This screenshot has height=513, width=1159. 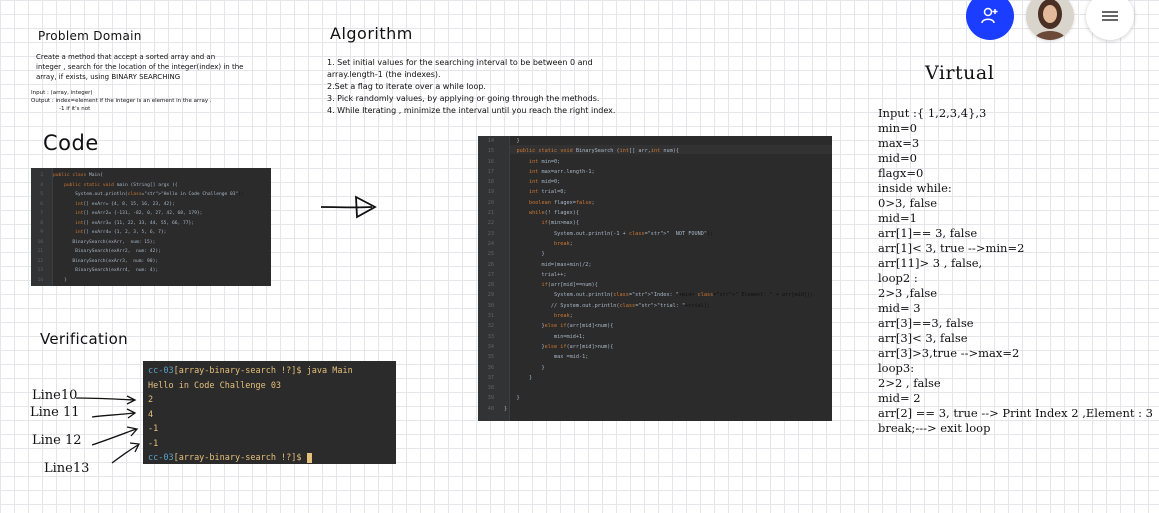 I want to click on code-text: int[] exArr4= {1, 2, 3, 5, 6, 7};, so click(x=121, y=232).